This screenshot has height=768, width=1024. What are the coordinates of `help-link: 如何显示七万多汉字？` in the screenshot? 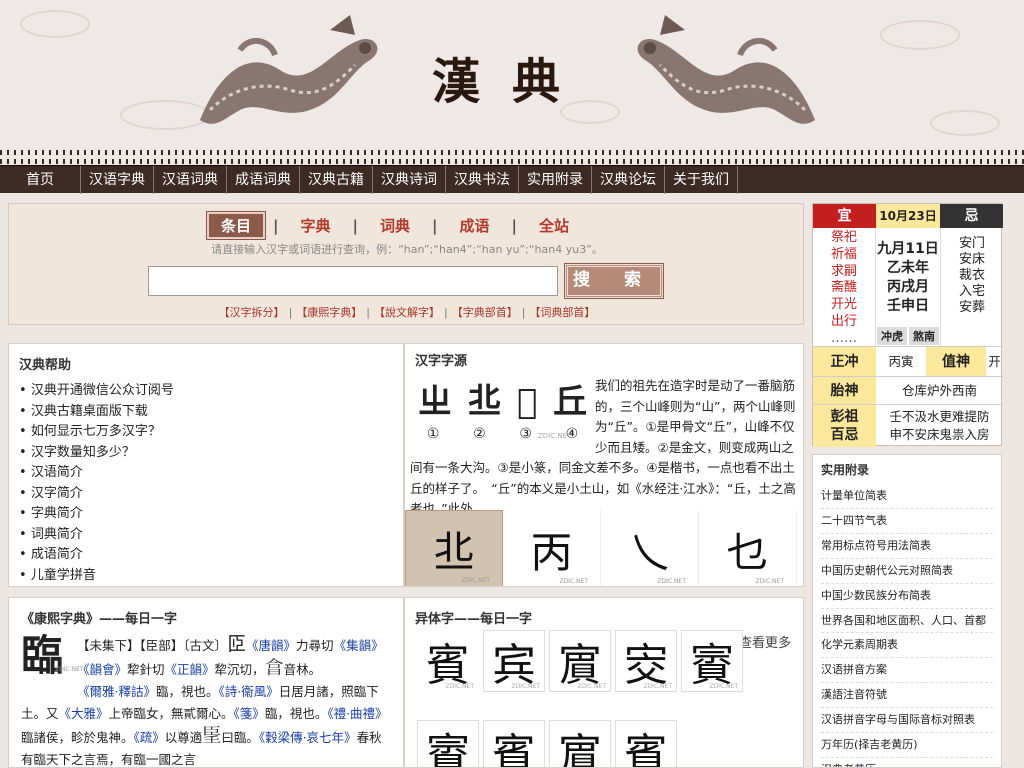 It's located at (96, 431).